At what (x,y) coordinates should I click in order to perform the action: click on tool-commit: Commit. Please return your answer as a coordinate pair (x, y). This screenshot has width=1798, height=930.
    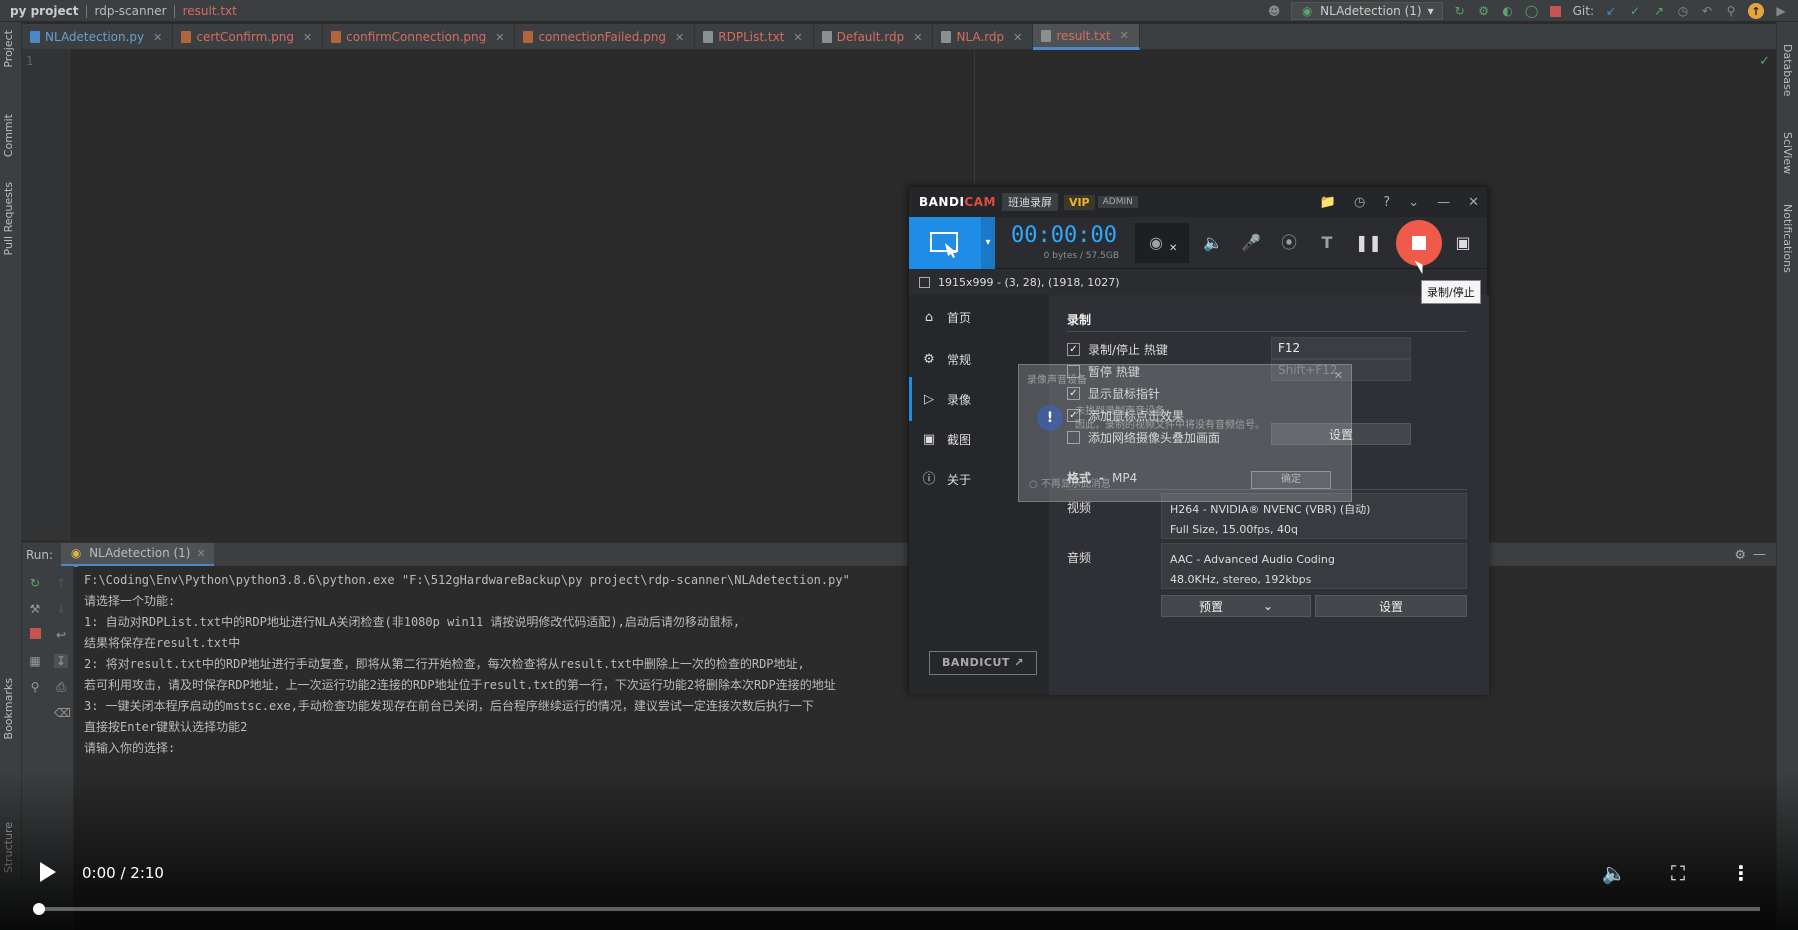
    Looking at the image, I should click on (8, 135).